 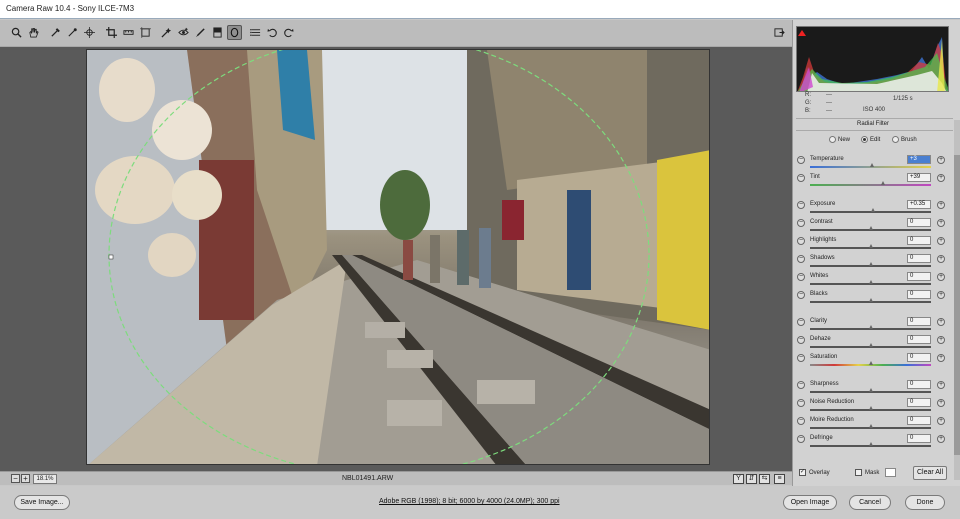 What do you see at coordinates (751, 479) in the screenshot?
I see `swap-settings-button: ⇵` at bounding box center [751, 479].